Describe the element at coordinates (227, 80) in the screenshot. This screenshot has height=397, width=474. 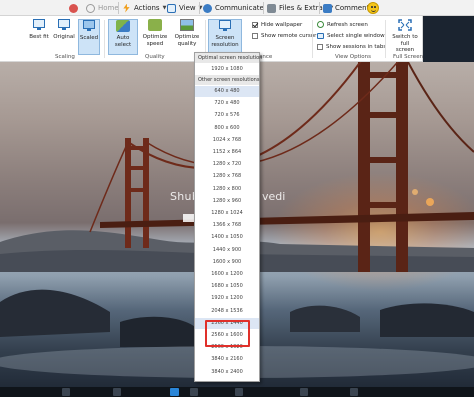
I see `other-resolutions-header: Other screen resolutions` at that location.